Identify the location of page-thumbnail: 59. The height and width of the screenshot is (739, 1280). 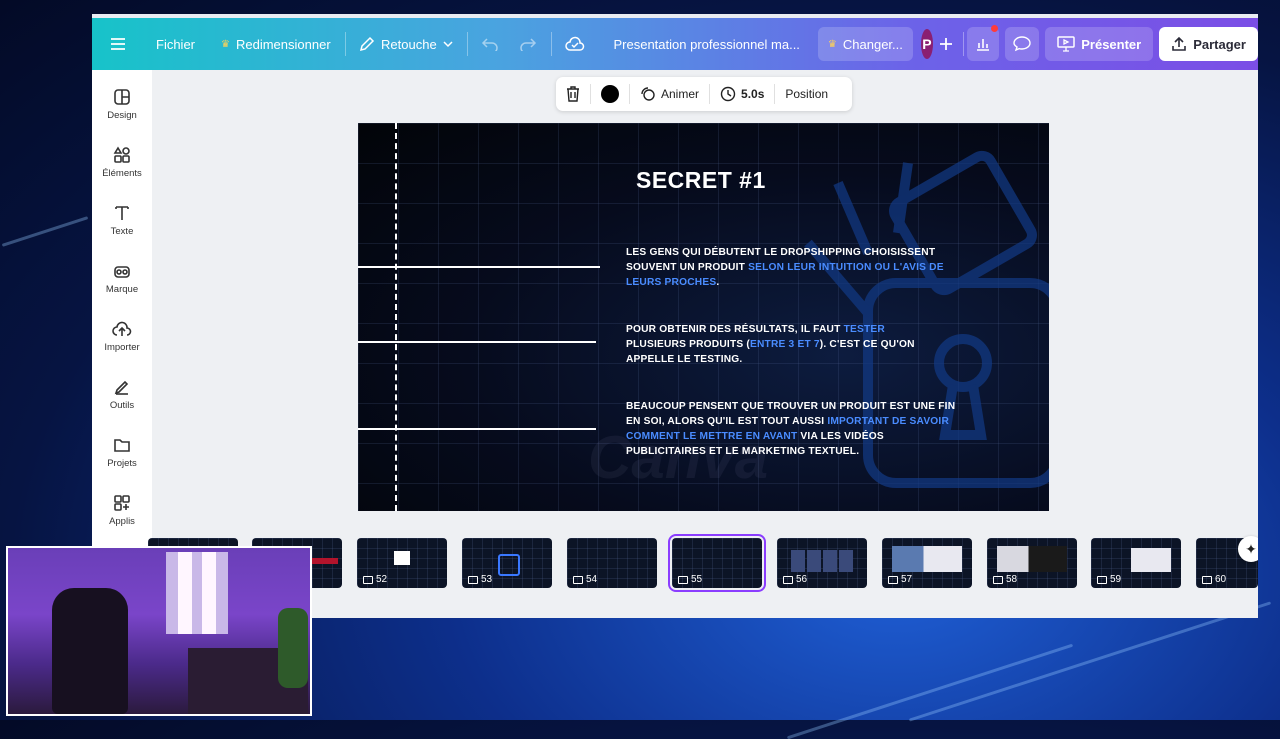
(1136, 563).